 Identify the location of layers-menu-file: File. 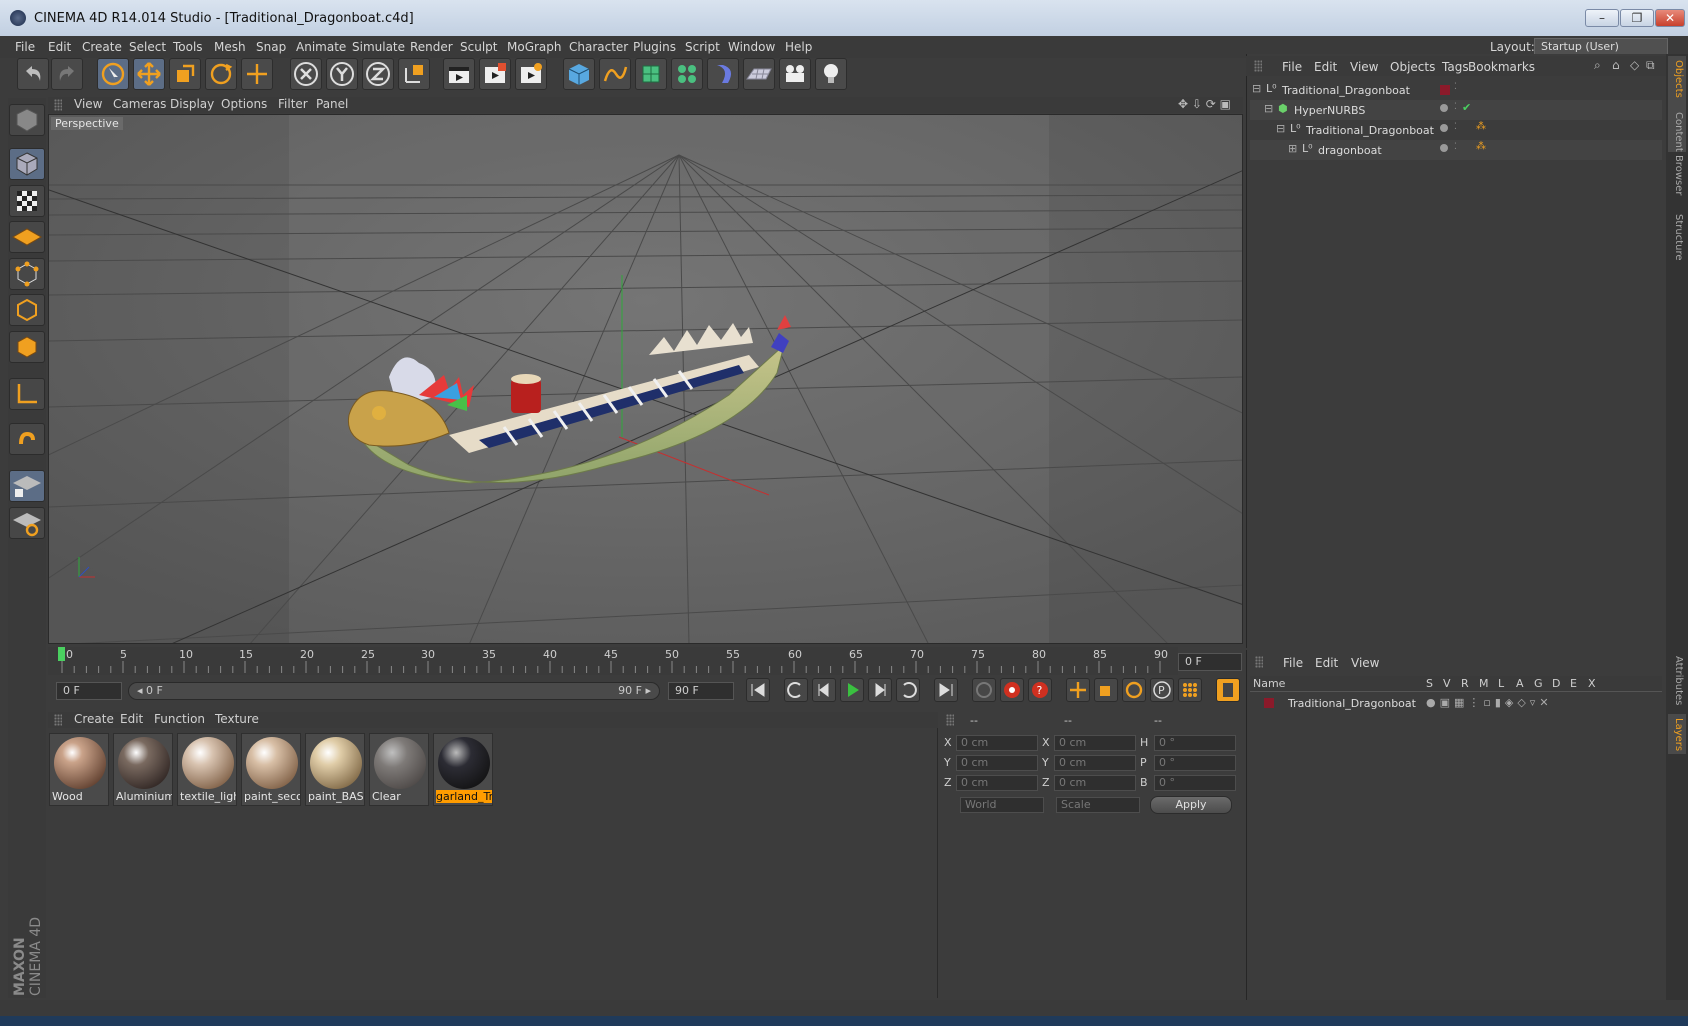
(1293, 663).